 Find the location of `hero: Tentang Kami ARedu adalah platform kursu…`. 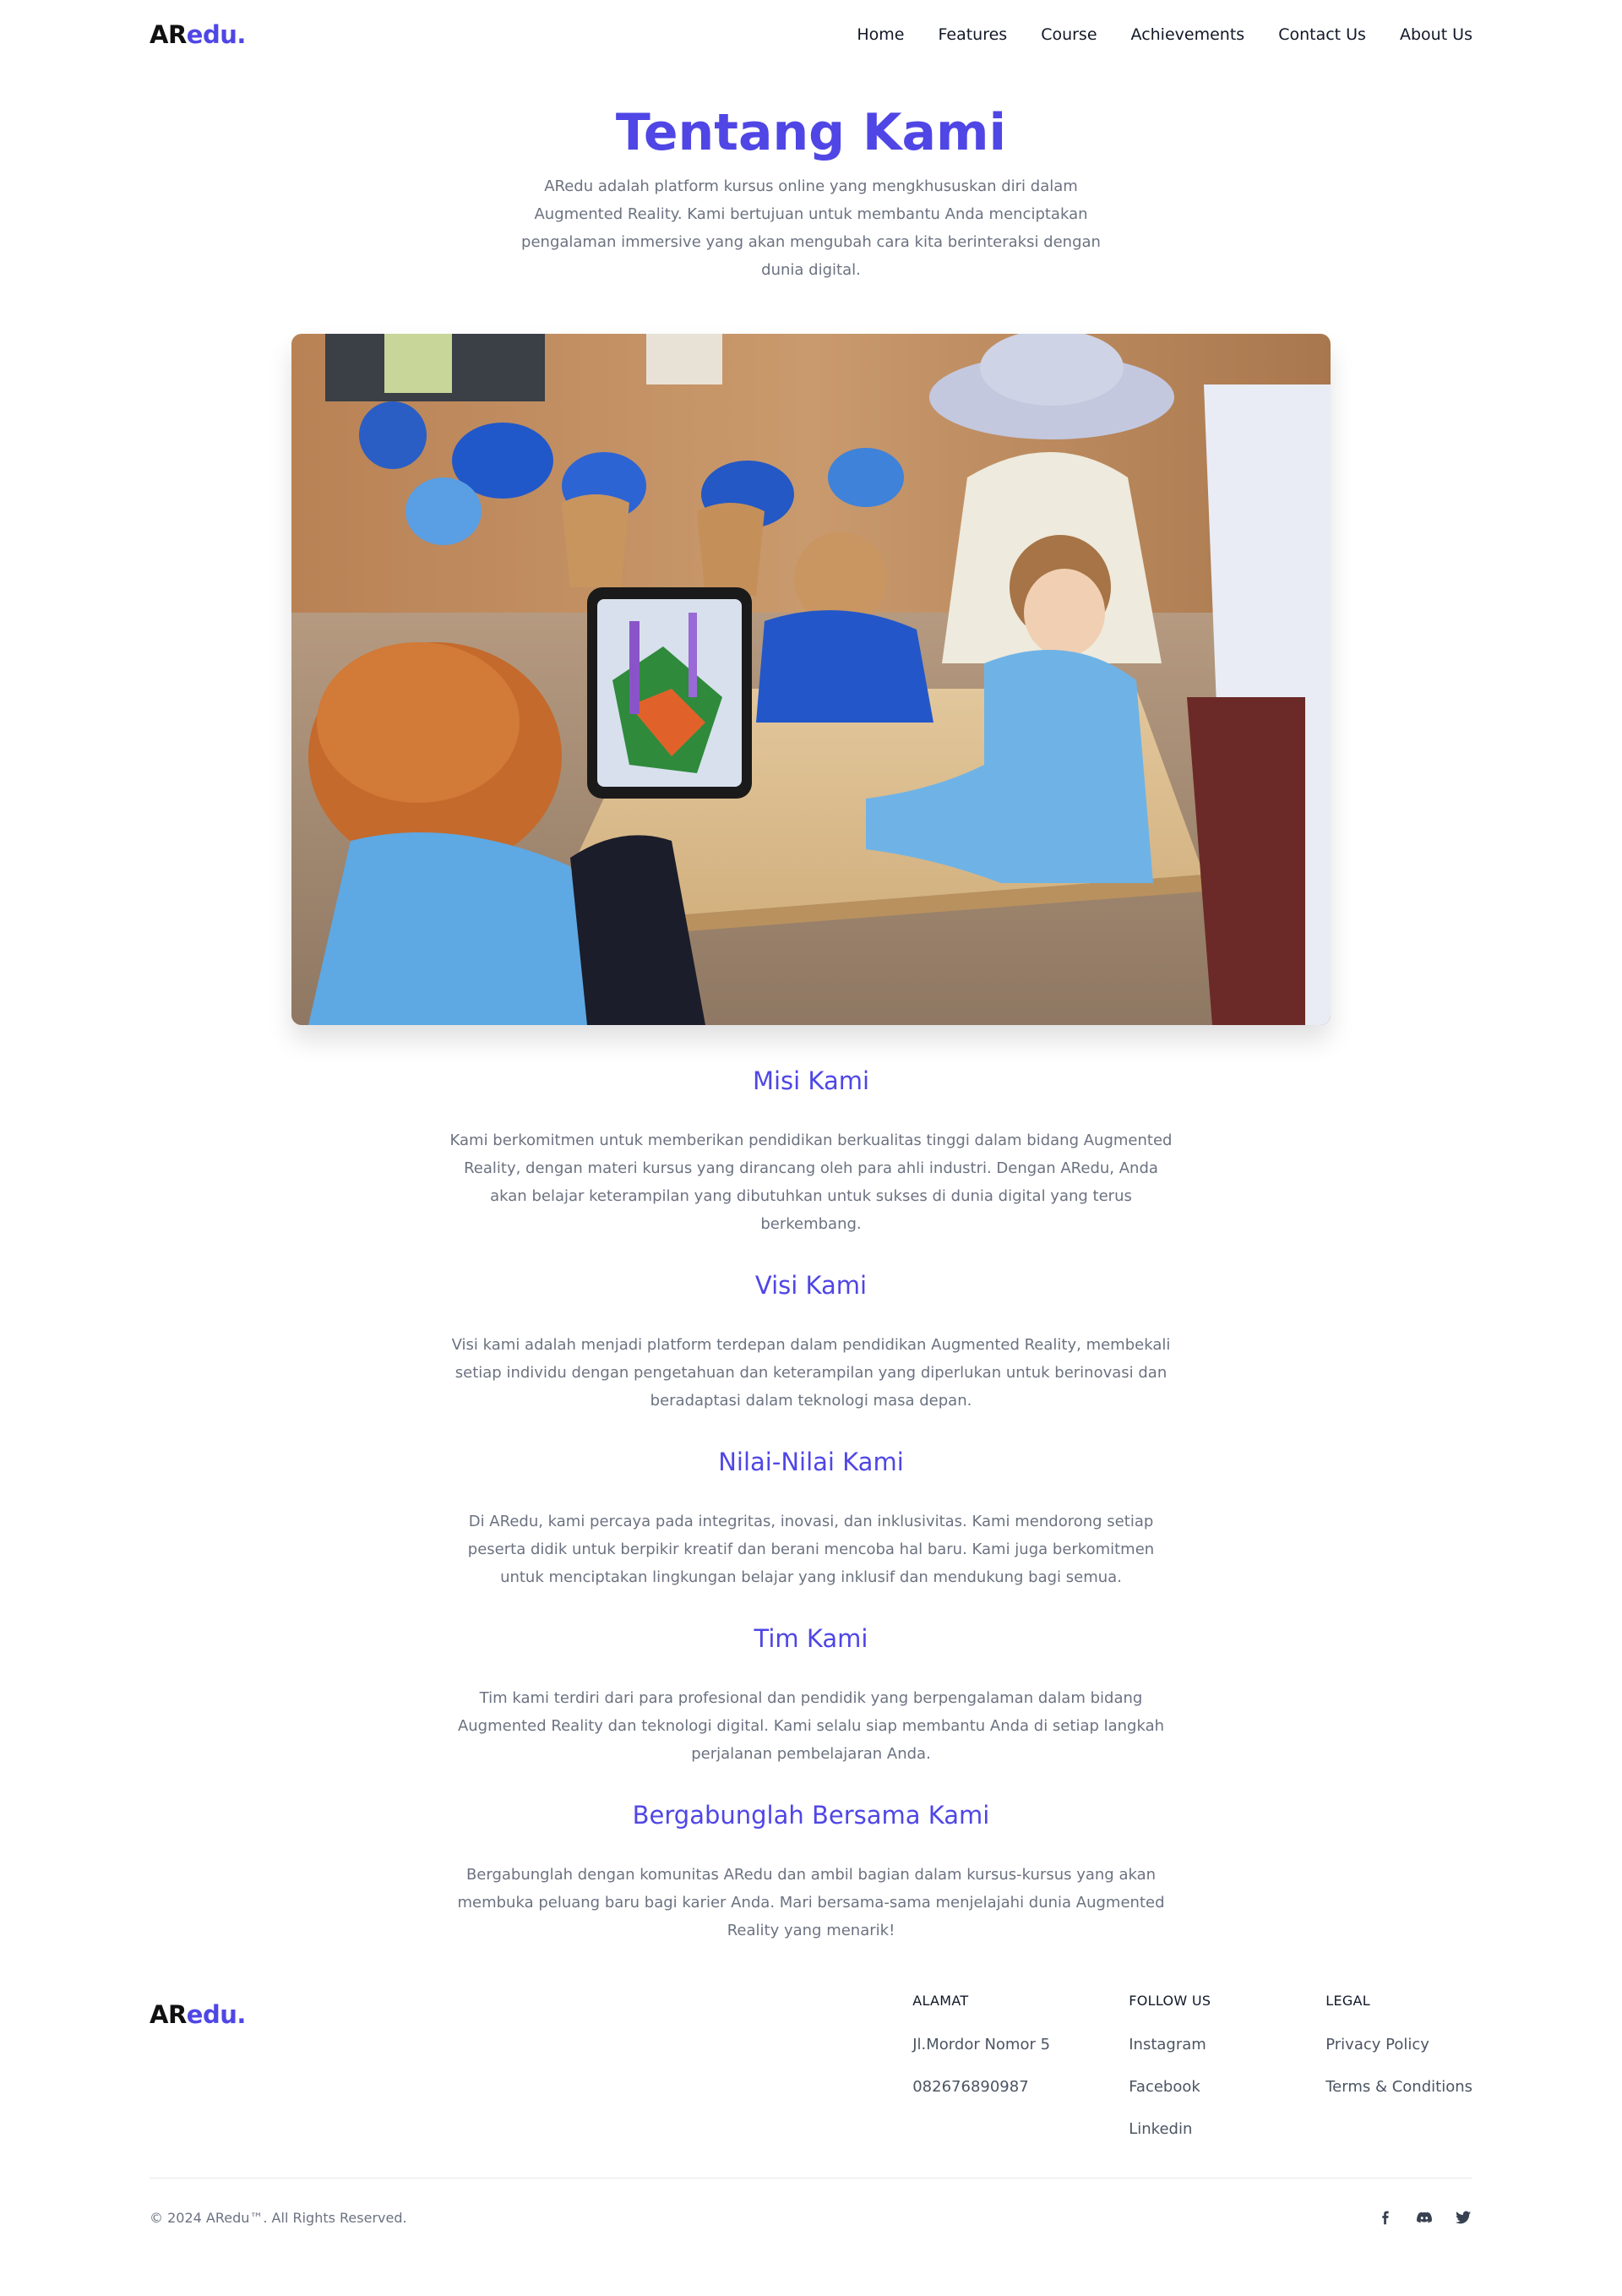

hero: Tentang Kami ARedu adalah platform kursu… is located at coordinates (811, 193).